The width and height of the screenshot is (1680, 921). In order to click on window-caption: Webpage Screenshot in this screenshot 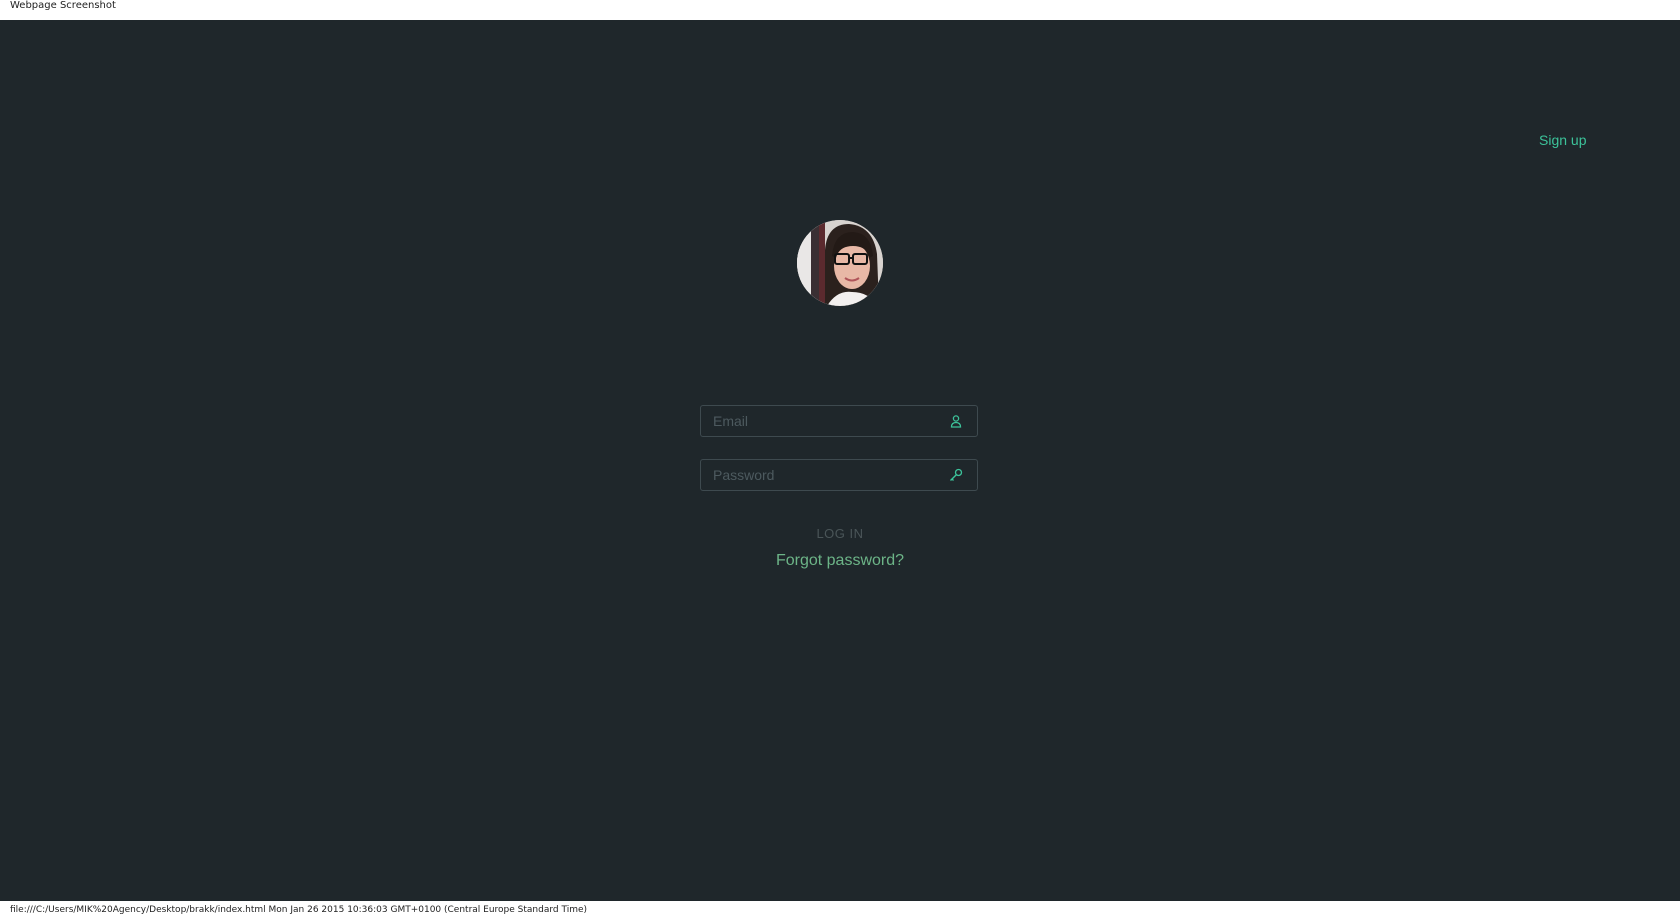, I will do `click(63, 5)`.